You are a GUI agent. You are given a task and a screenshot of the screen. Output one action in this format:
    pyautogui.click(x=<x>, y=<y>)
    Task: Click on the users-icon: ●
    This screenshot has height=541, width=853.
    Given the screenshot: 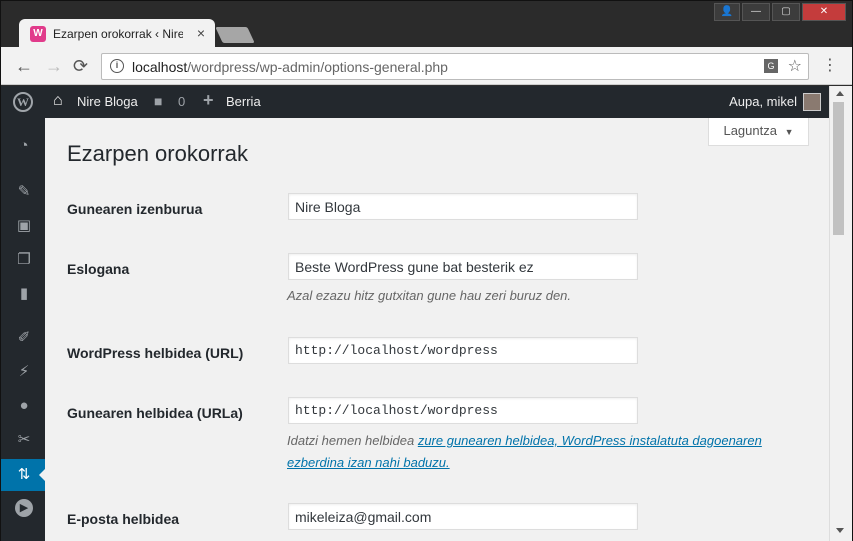 What is the action you would take?
    pyautogui.click(x=24, y=406)
    